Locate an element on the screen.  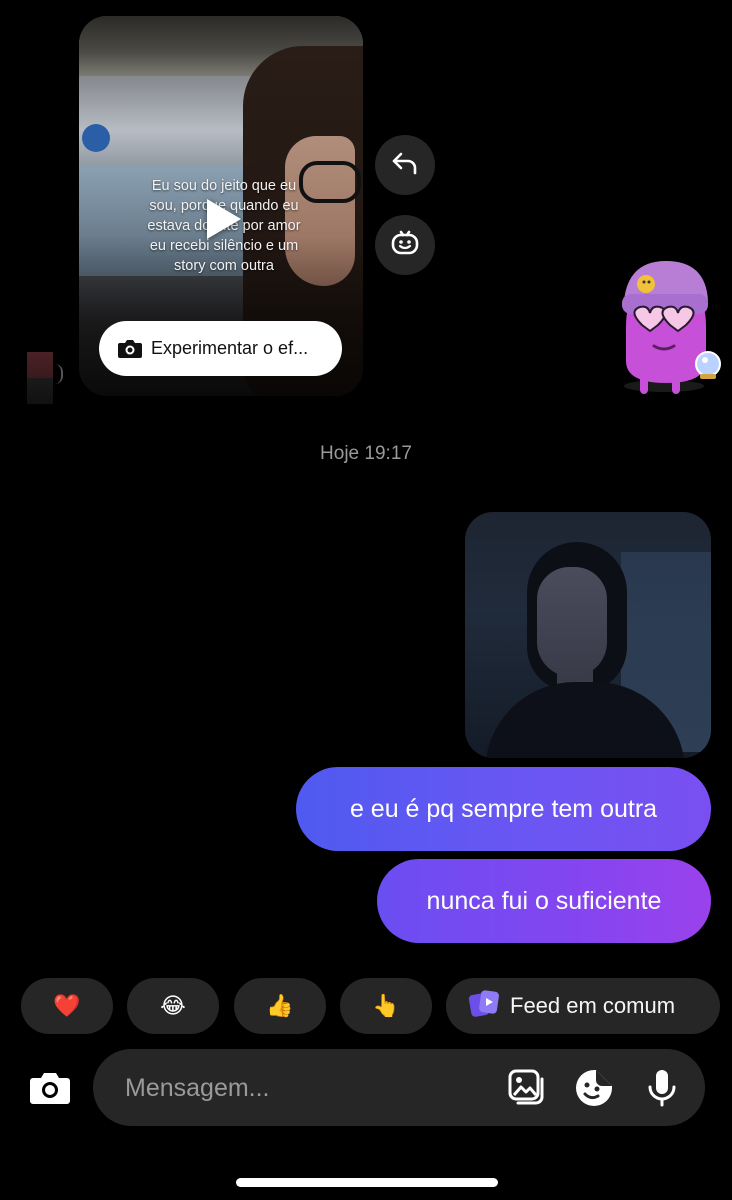
message-input is located at coordinates (305, 1088).